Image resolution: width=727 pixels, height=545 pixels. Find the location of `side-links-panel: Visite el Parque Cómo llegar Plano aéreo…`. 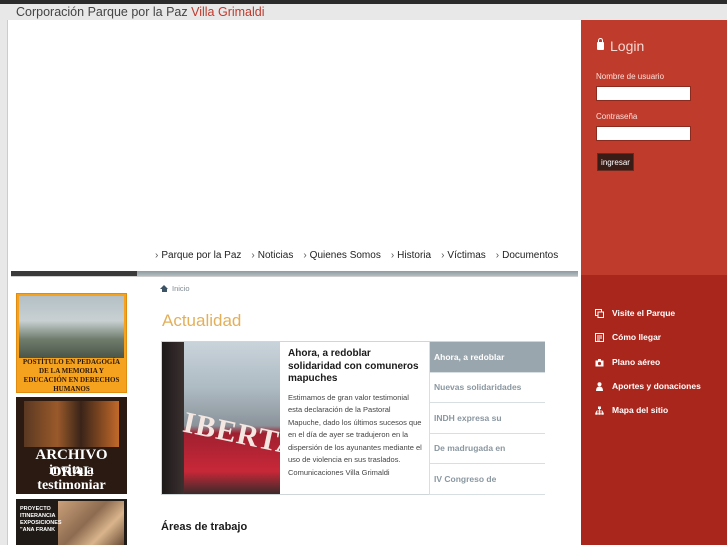

side-links-panel: Visite el Parque Cómo llegar Plano aéreo… is located at coordinates (654, 410).